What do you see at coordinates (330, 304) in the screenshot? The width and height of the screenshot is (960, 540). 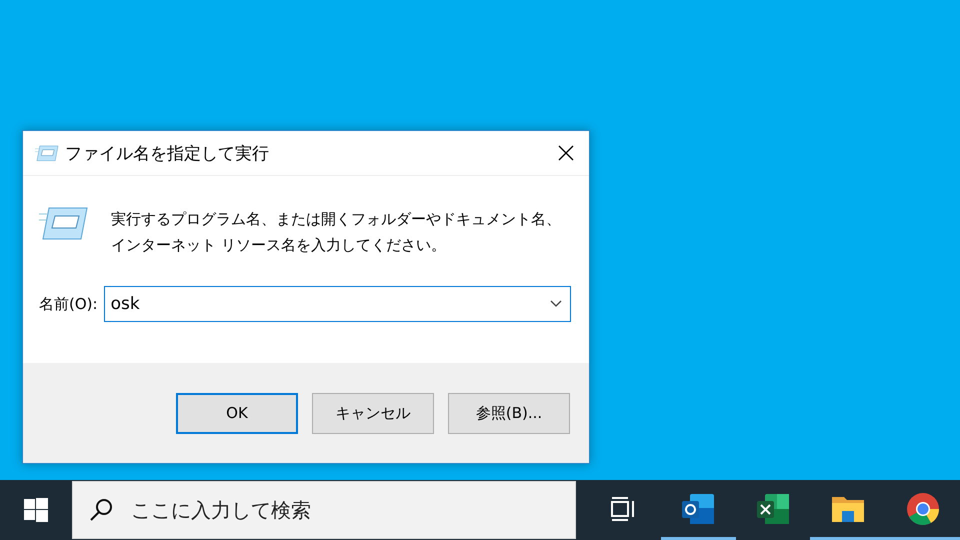 I see `name-input: osk` at bounding box center [330, 304].